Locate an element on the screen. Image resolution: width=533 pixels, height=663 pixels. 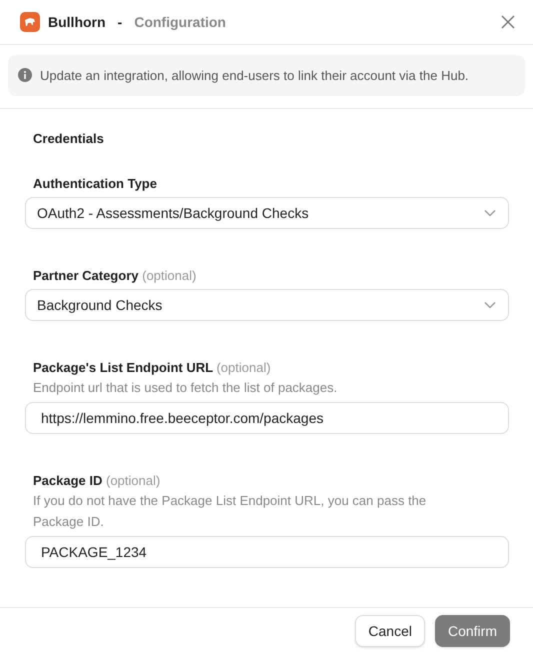
input-field: https://lemmino.free.beeceptor.com/packages is located at coordinates (267, 418).